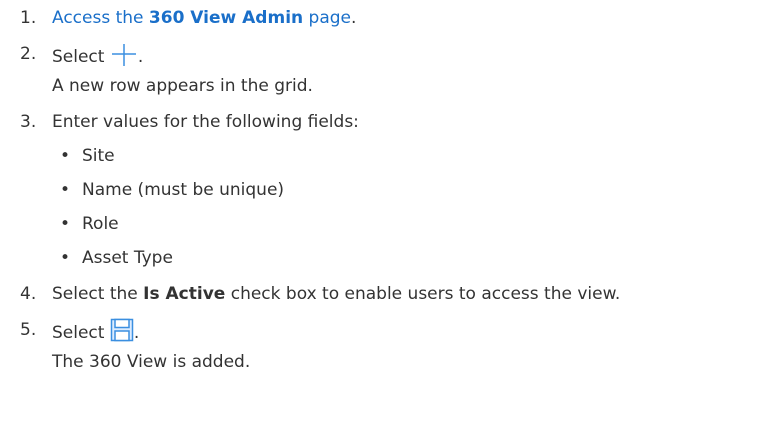  I want to click on access-360-view-admin-link: Access the 360 View Admin page, so click(201, 18).